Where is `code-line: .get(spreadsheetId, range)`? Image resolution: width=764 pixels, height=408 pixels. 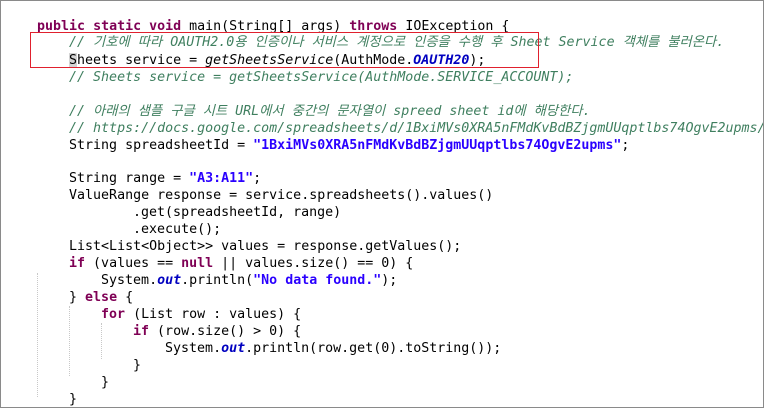 code-line: .get(spreadsheetId, range) is located at coordinates (221, 203).